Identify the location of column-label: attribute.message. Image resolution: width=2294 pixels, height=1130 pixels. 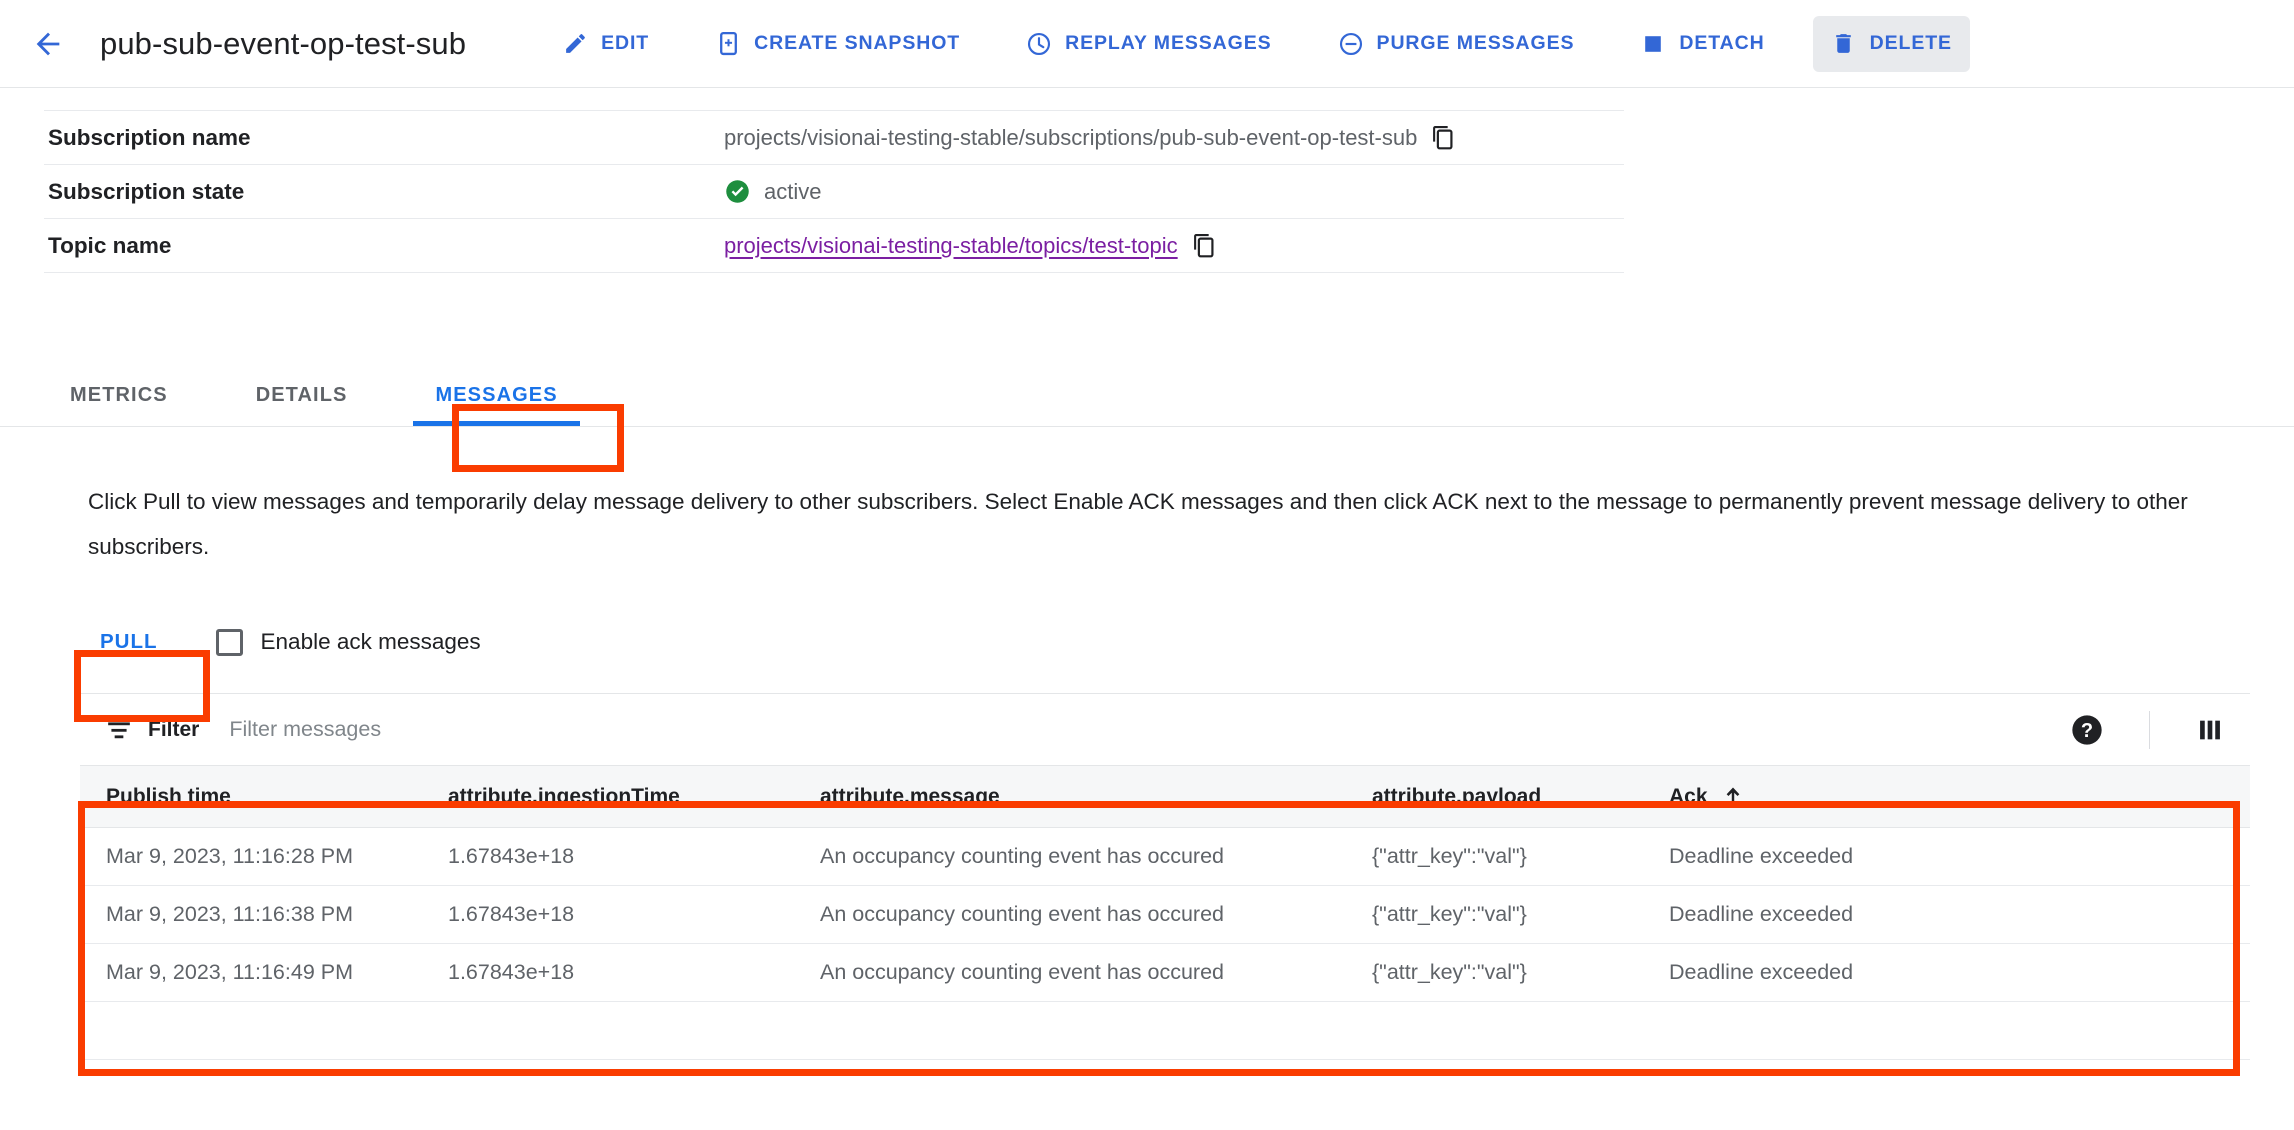
(910, 796).